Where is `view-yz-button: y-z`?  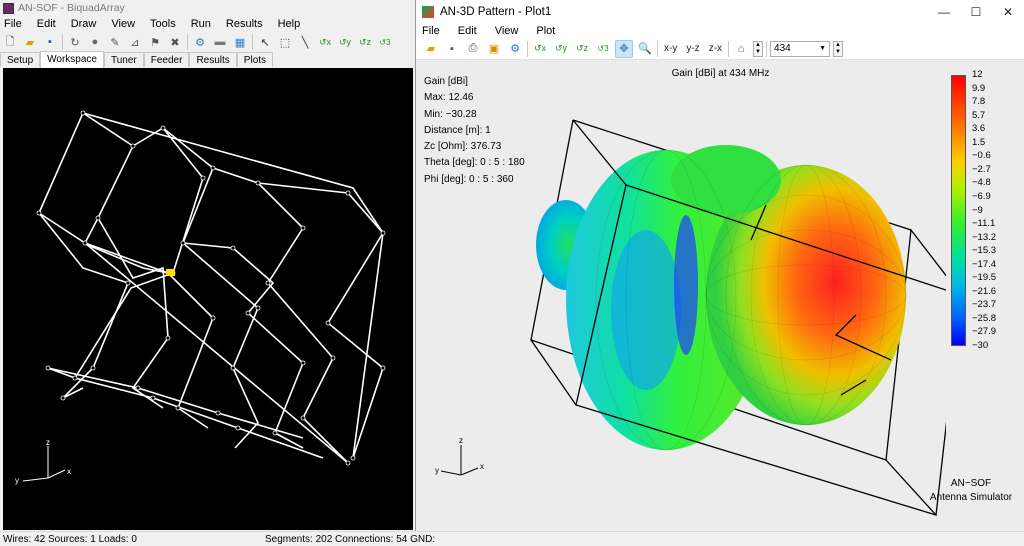 view-yz-button: y-z is located at coordinates (692, 48).